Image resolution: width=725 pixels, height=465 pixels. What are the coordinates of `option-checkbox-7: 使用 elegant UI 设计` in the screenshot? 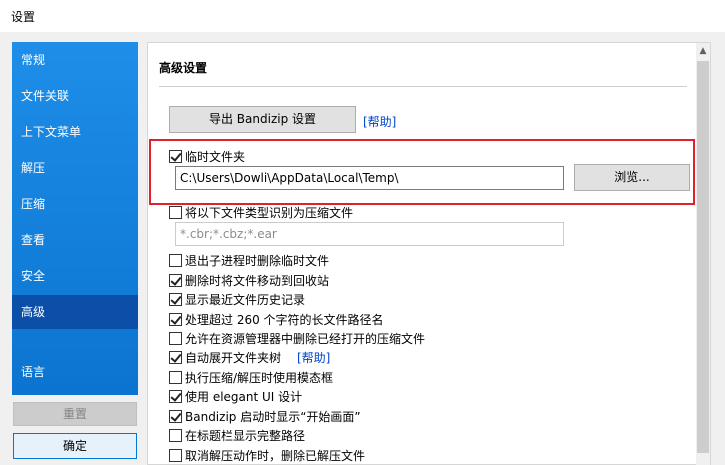 It's located at (235, 396).